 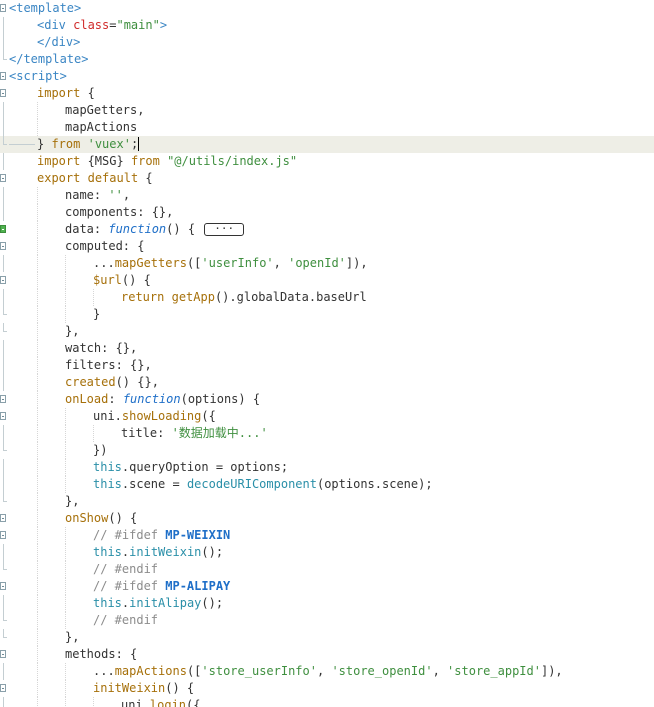 What do you see at coordinates (143, 688) in the screenshot?
I see `code-content: initWeixin() {` at bounding box center [143, 688].